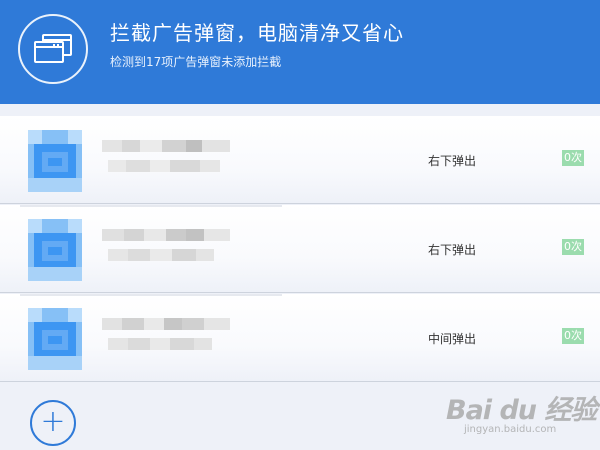 The image size is (600, 450). I want to click on watermark-url: jingyan.baidu.com, so click(510, 429).